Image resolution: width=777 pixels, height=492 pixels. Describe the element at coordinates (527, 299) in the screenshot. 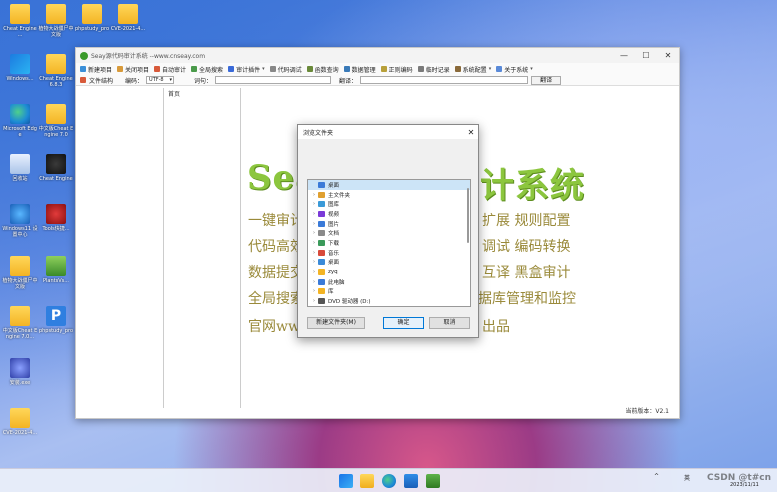

I see `feature-line-right: 据库管理和监控` at that location.